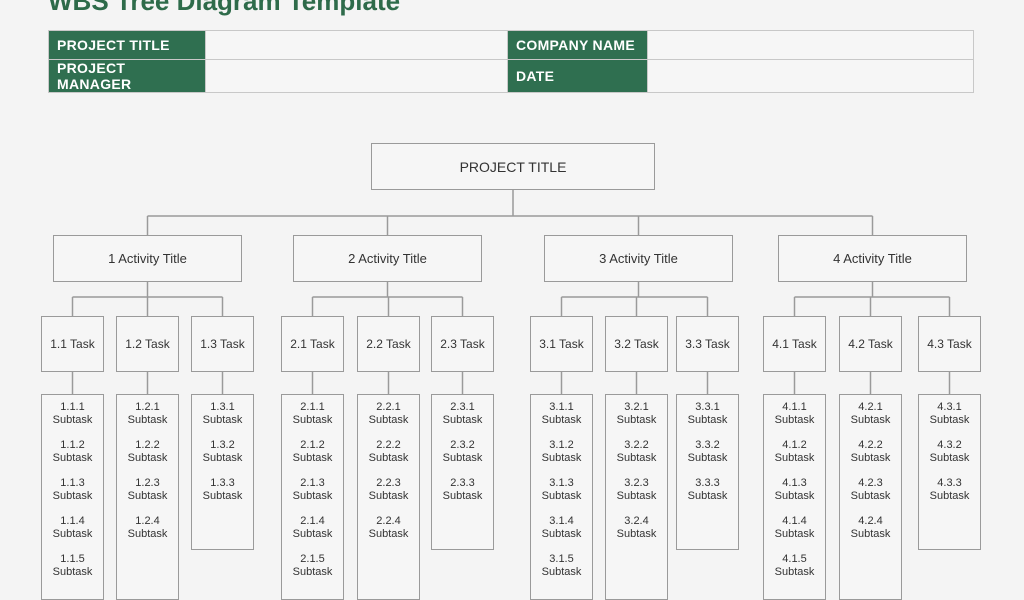 This screenshot has width=1024, height=600. What do you see at coordinates (222, 472) in the screenshot?
I see `subtask-list: 1.3.1 Subtask 1.3.2 Subtask 1.3.3 Subtask` at bounding box center [222, 472].